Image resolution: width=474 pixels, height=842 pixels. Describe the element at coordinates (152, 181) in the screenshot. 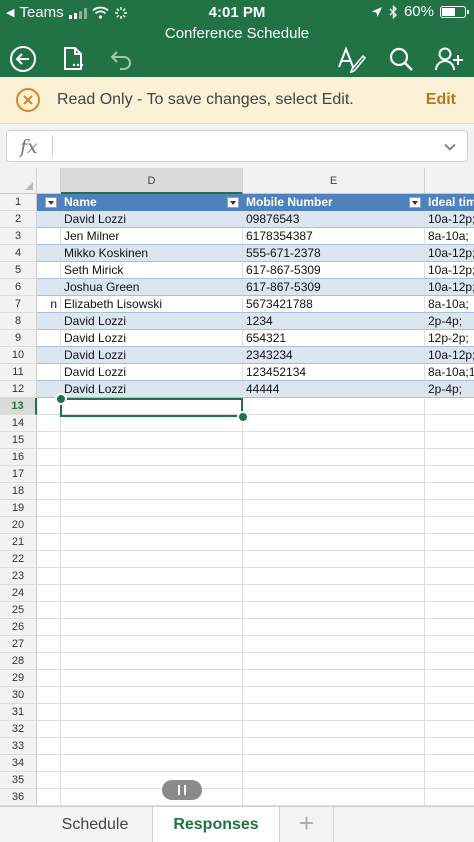

I see `column-header-d: D` at that location.